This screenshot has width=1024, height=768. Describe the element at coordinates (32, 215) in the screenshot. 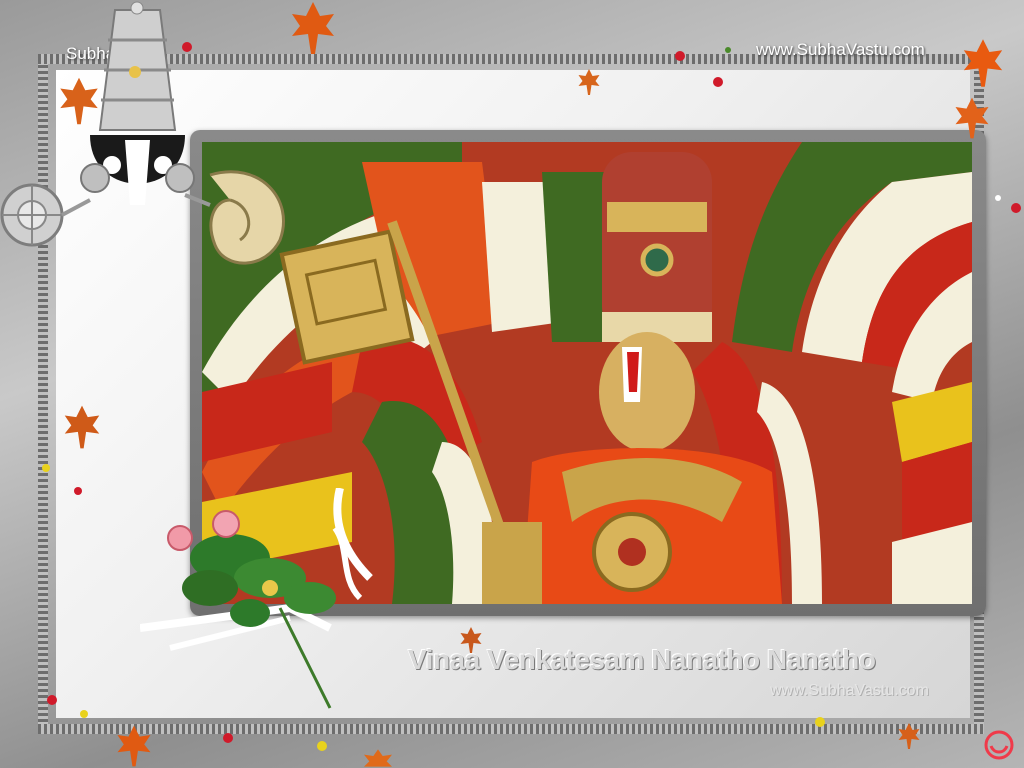

I see `chakra-icon` at that location.